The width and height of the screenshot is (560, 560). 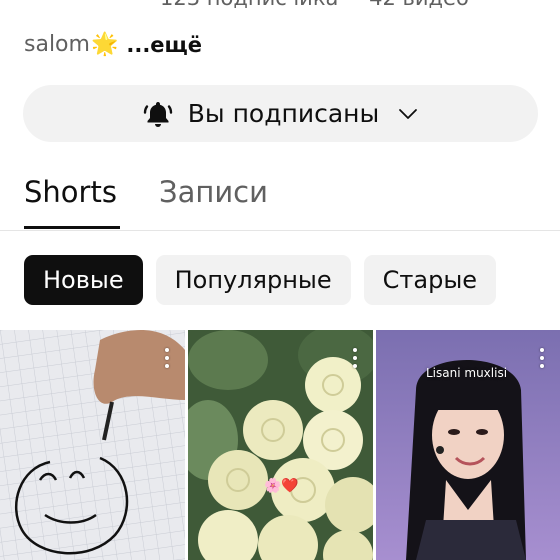 I want to click on chip-popular: Популярные, so click(x=253, y=280).